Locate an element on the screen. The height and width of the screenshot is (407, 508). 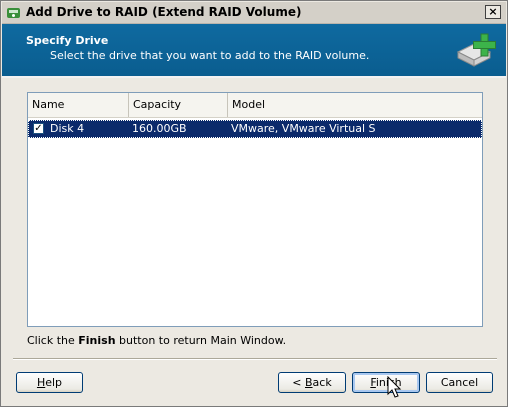
cancel-button: Cancel is located at coordinates (459, 382).